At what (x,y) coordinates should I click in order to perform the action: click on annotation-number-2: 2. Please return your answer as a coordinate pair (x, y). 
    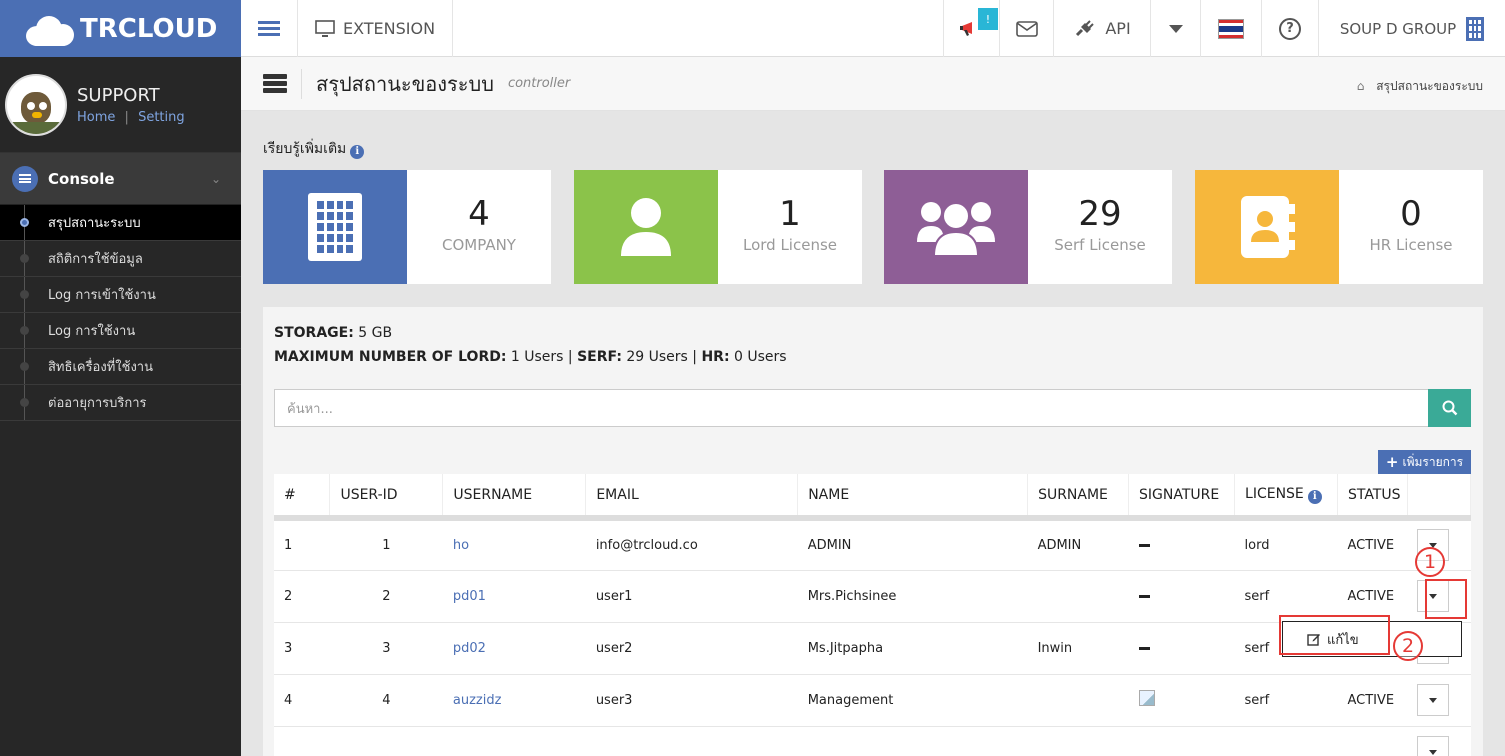
    Looking at the image, I should click on (1408, 646).